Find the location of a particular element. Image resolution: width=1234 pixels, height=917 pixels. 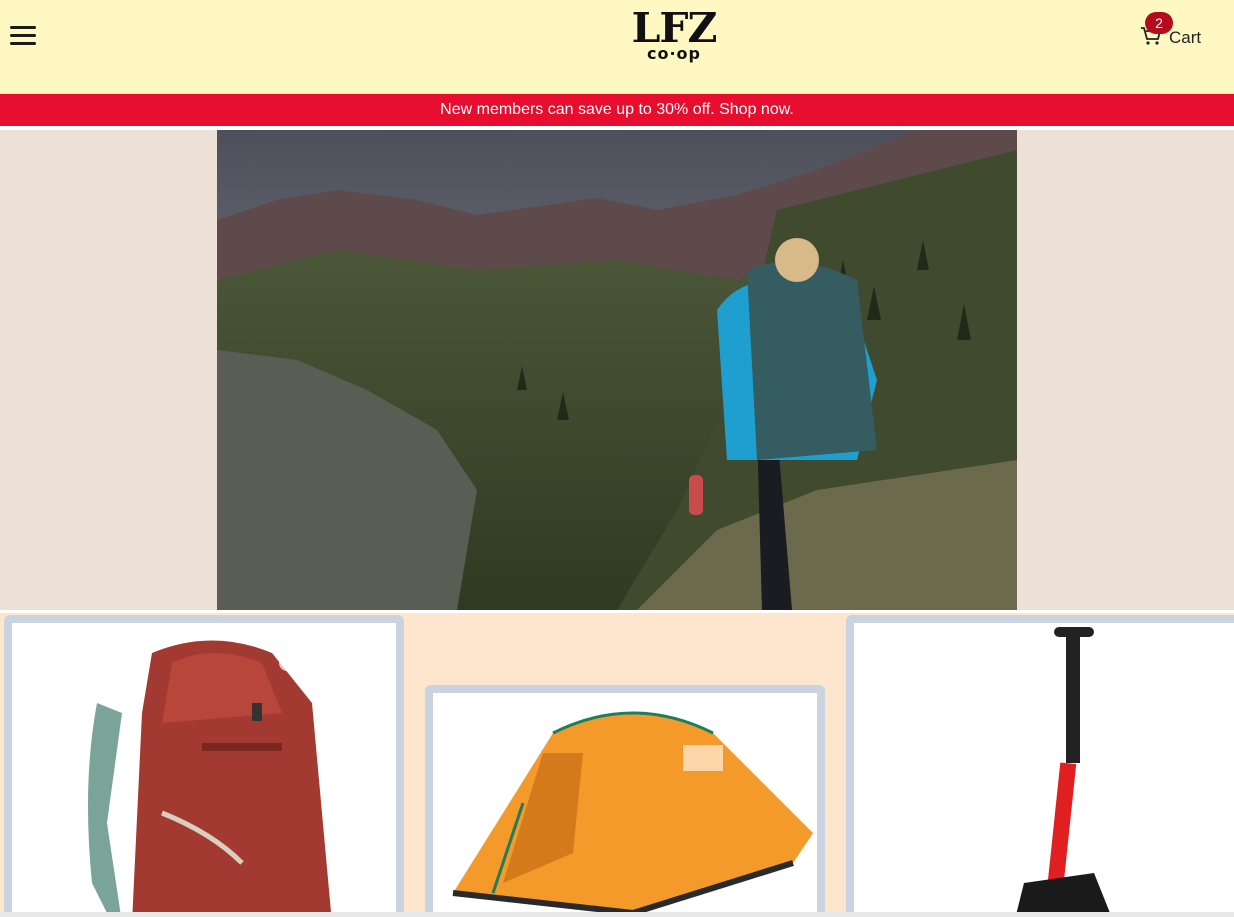

product-card-tent is located at coordinates (625, 801).